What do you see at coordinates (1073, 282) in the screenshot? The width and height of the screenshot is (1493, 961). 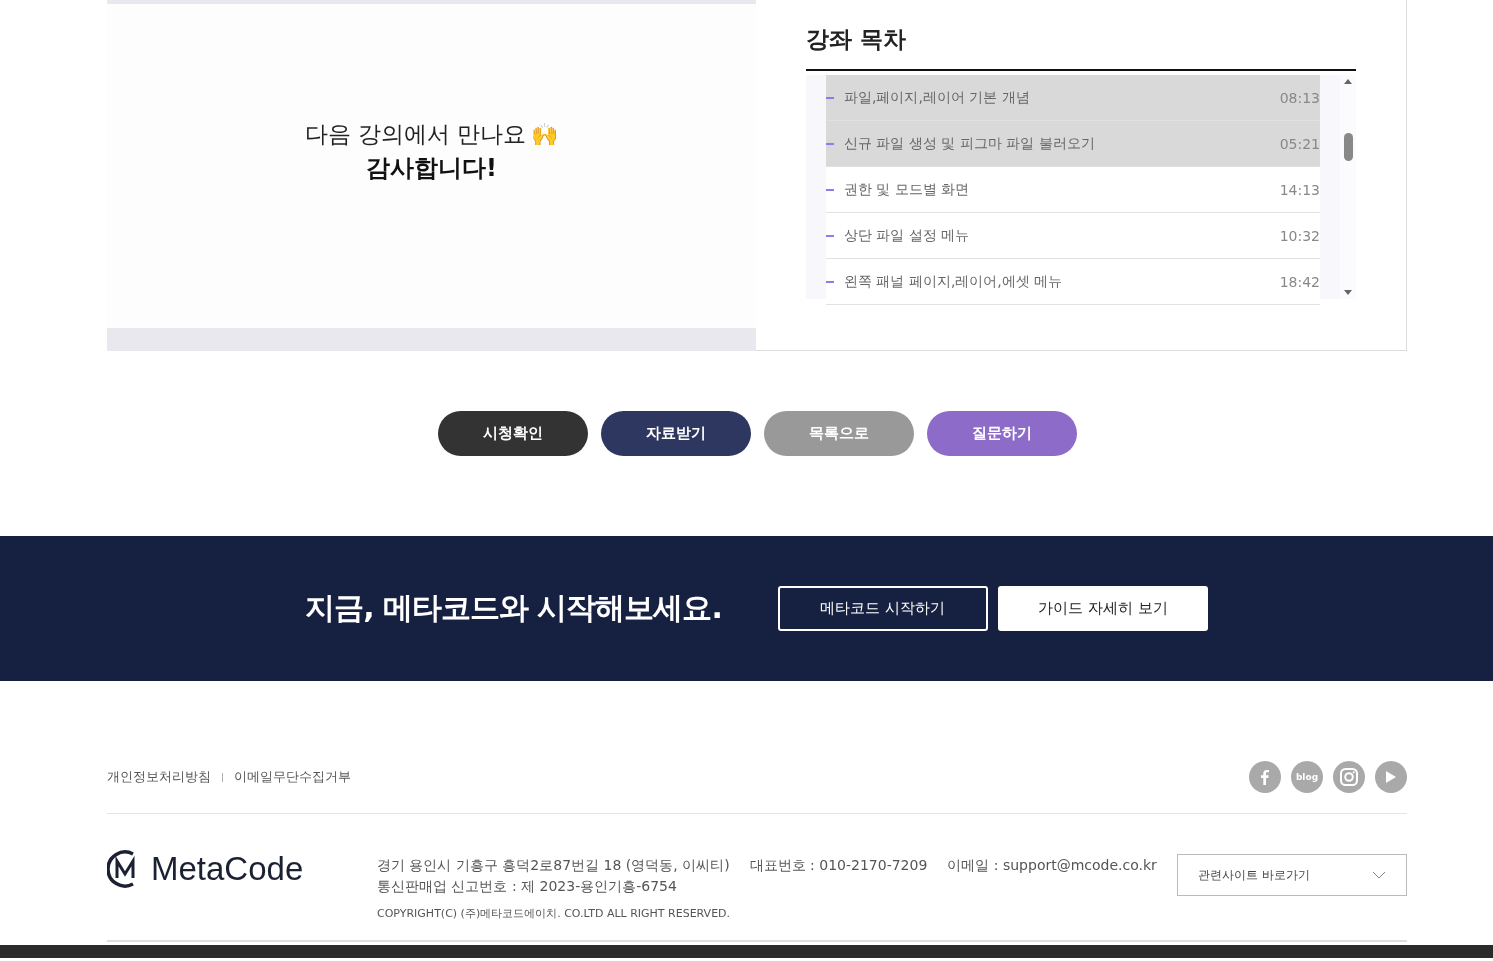 I see `lesson-item: 왼쪽 패널 페이지,레이어,에셋 메뉴 18:42` at bounding box center [1073, 282].